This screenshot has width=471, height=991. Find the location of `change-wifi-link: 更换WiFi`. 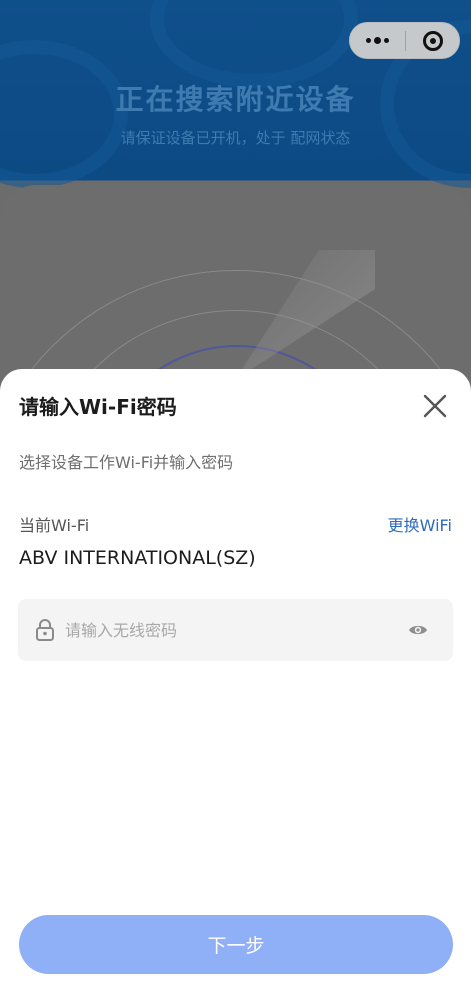

change-wifi-link: 更换WiFi is located at coordinates (420, 524).